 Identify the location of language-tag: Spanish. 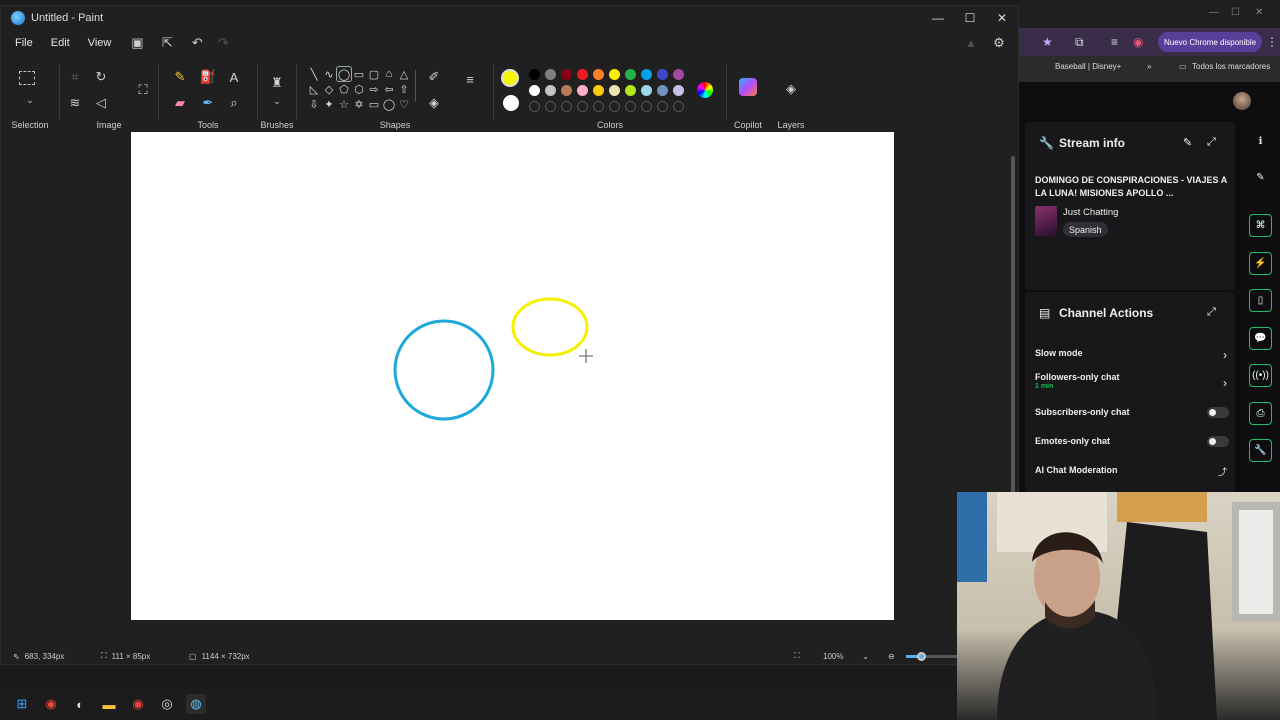
(1085, 229).